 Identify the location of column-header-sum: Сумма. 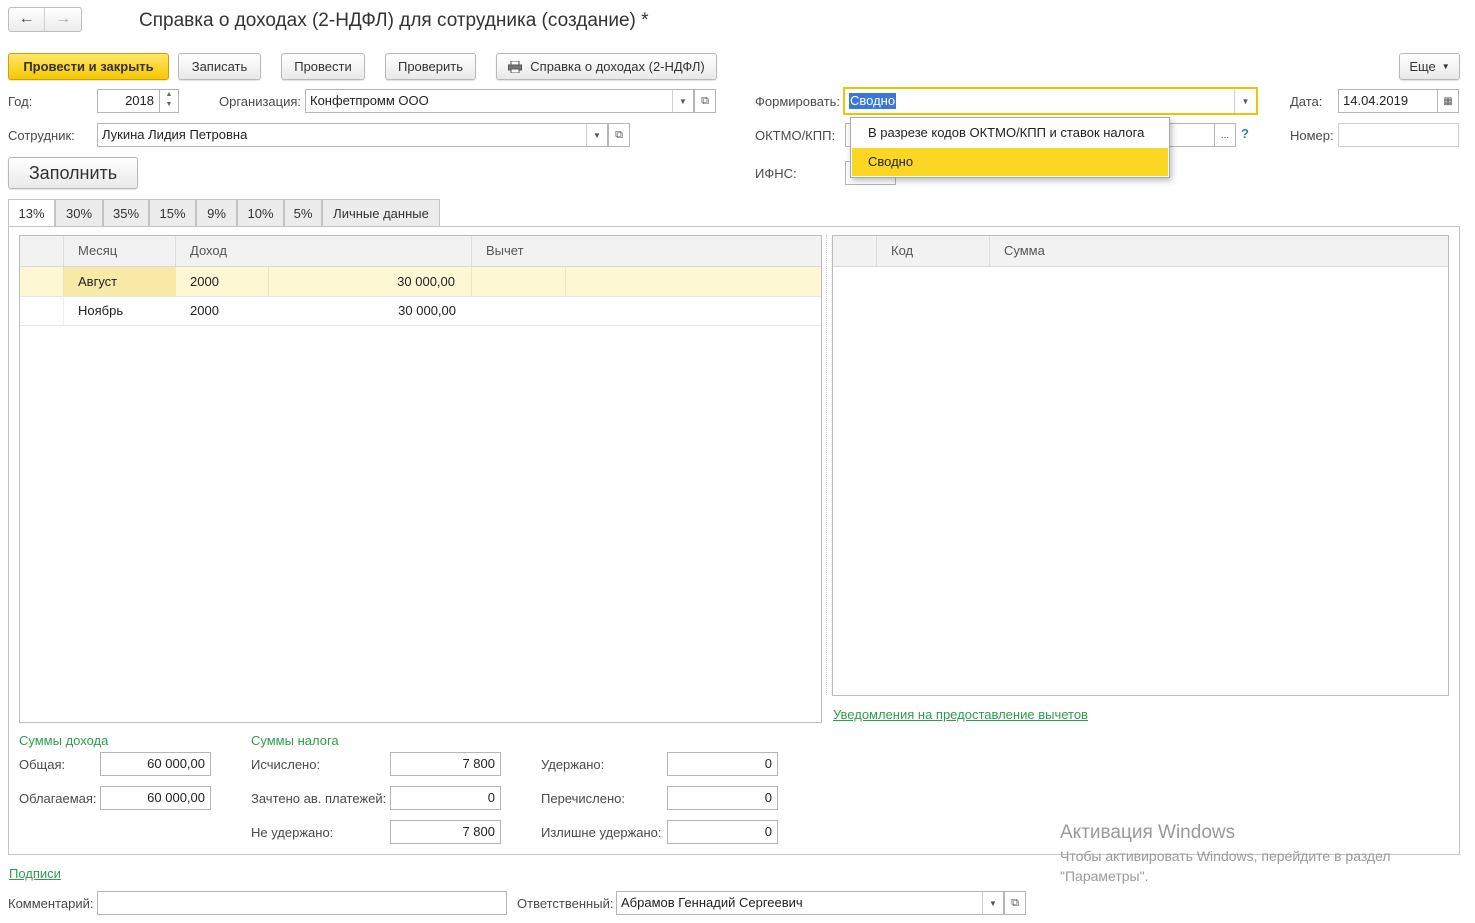
(1219, 251).